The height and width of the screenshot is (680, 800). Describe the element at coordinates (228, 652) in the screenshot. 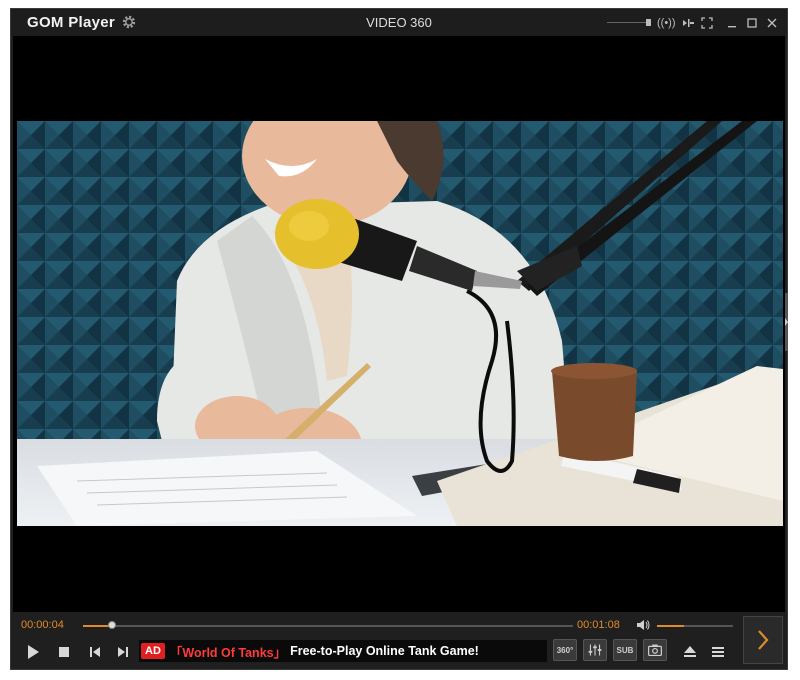

I see `ad-title: 「World Of Tanks」` at that location.